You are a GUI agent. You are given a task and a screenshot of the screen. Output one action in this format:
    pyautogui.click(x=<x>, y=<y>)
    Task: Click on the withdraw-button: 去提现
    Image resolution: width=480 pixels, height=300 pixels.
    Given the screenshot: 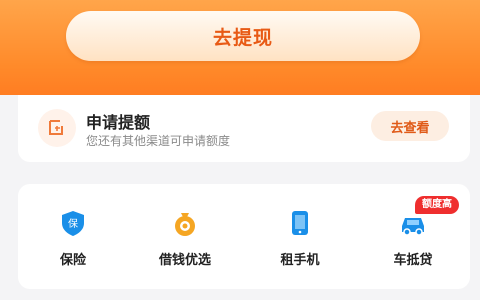 What is the action you would take?
    pyautogui.click(x=243, y=36)
    